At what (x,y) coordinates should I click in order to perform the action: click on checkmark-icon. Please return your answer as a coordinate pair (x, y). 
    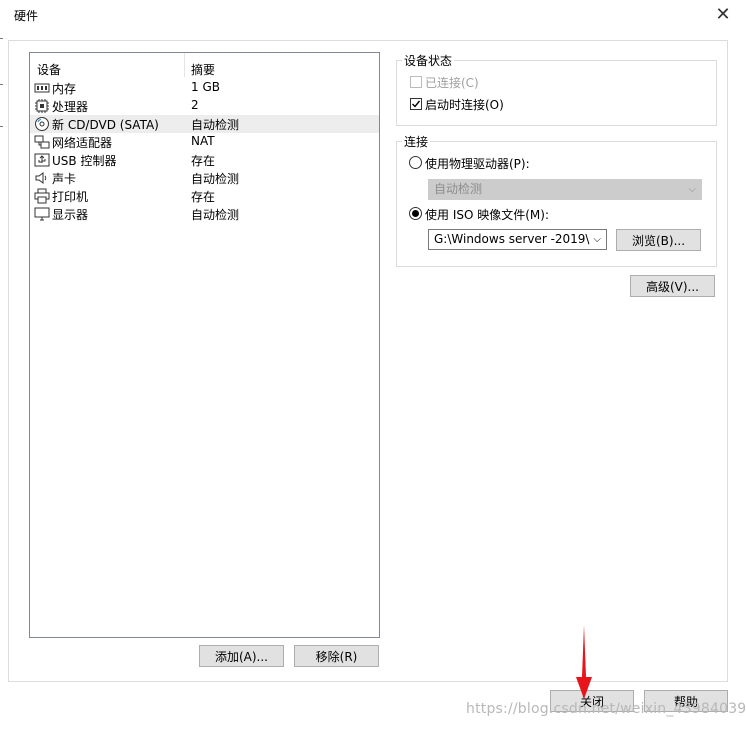
    Looking at the image, I should click on (416, 104).